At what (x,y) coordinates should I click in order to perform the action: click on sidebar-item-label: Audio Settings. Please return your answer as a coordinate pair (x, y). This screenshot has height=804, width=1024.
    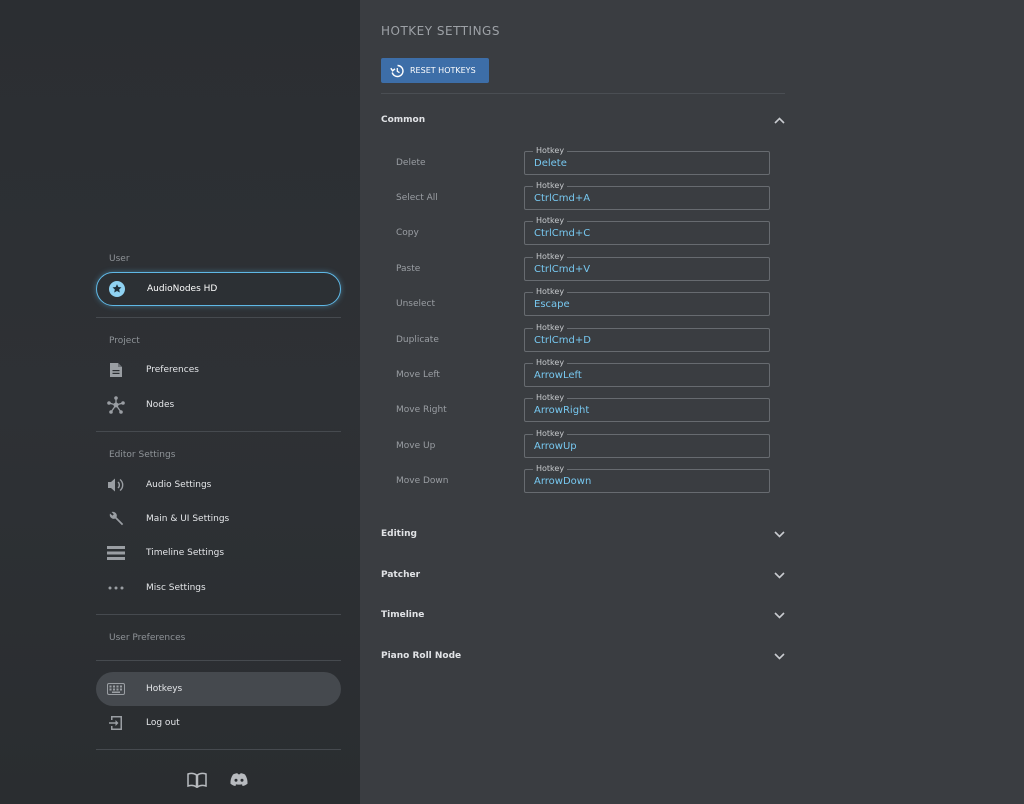
    Looking at the image, I should click on (179, 485).